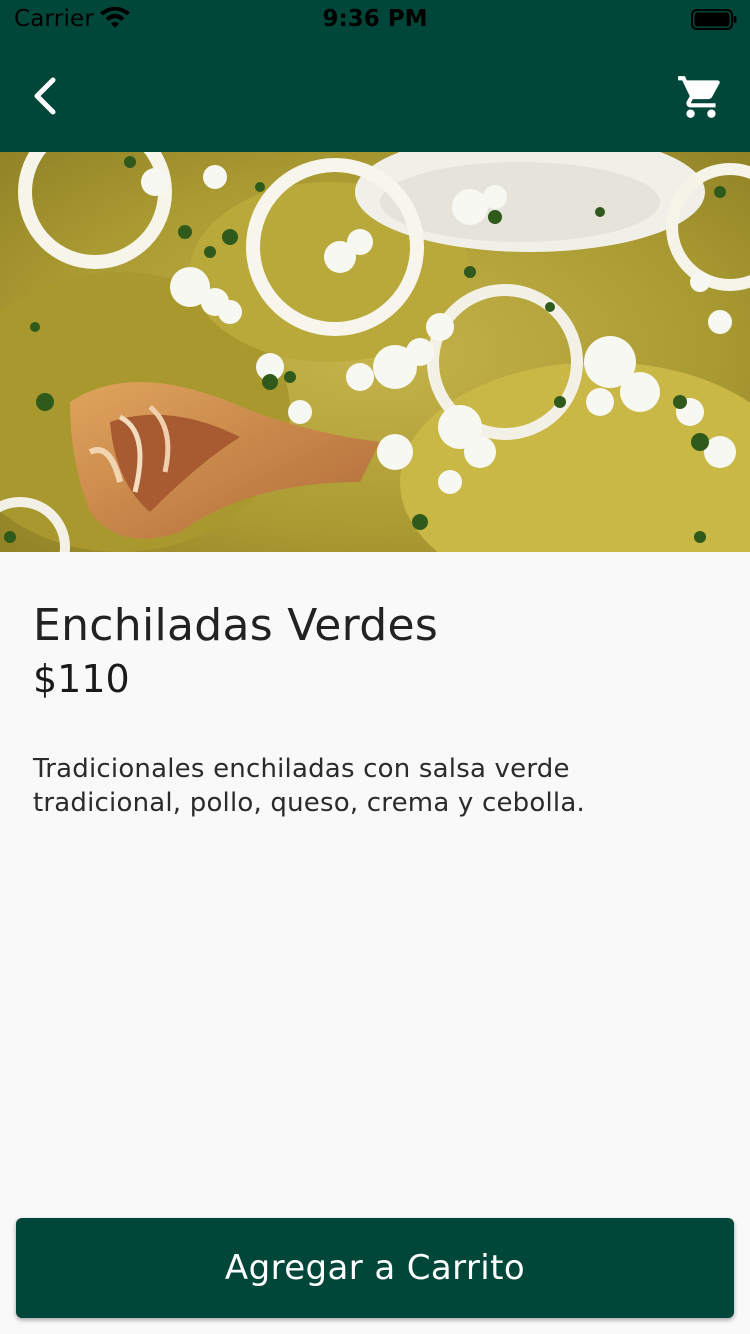  What do you see at coordinates (81, 679) in the screenshot?
I see `product-price: $110` at bounding box center [81, 679].